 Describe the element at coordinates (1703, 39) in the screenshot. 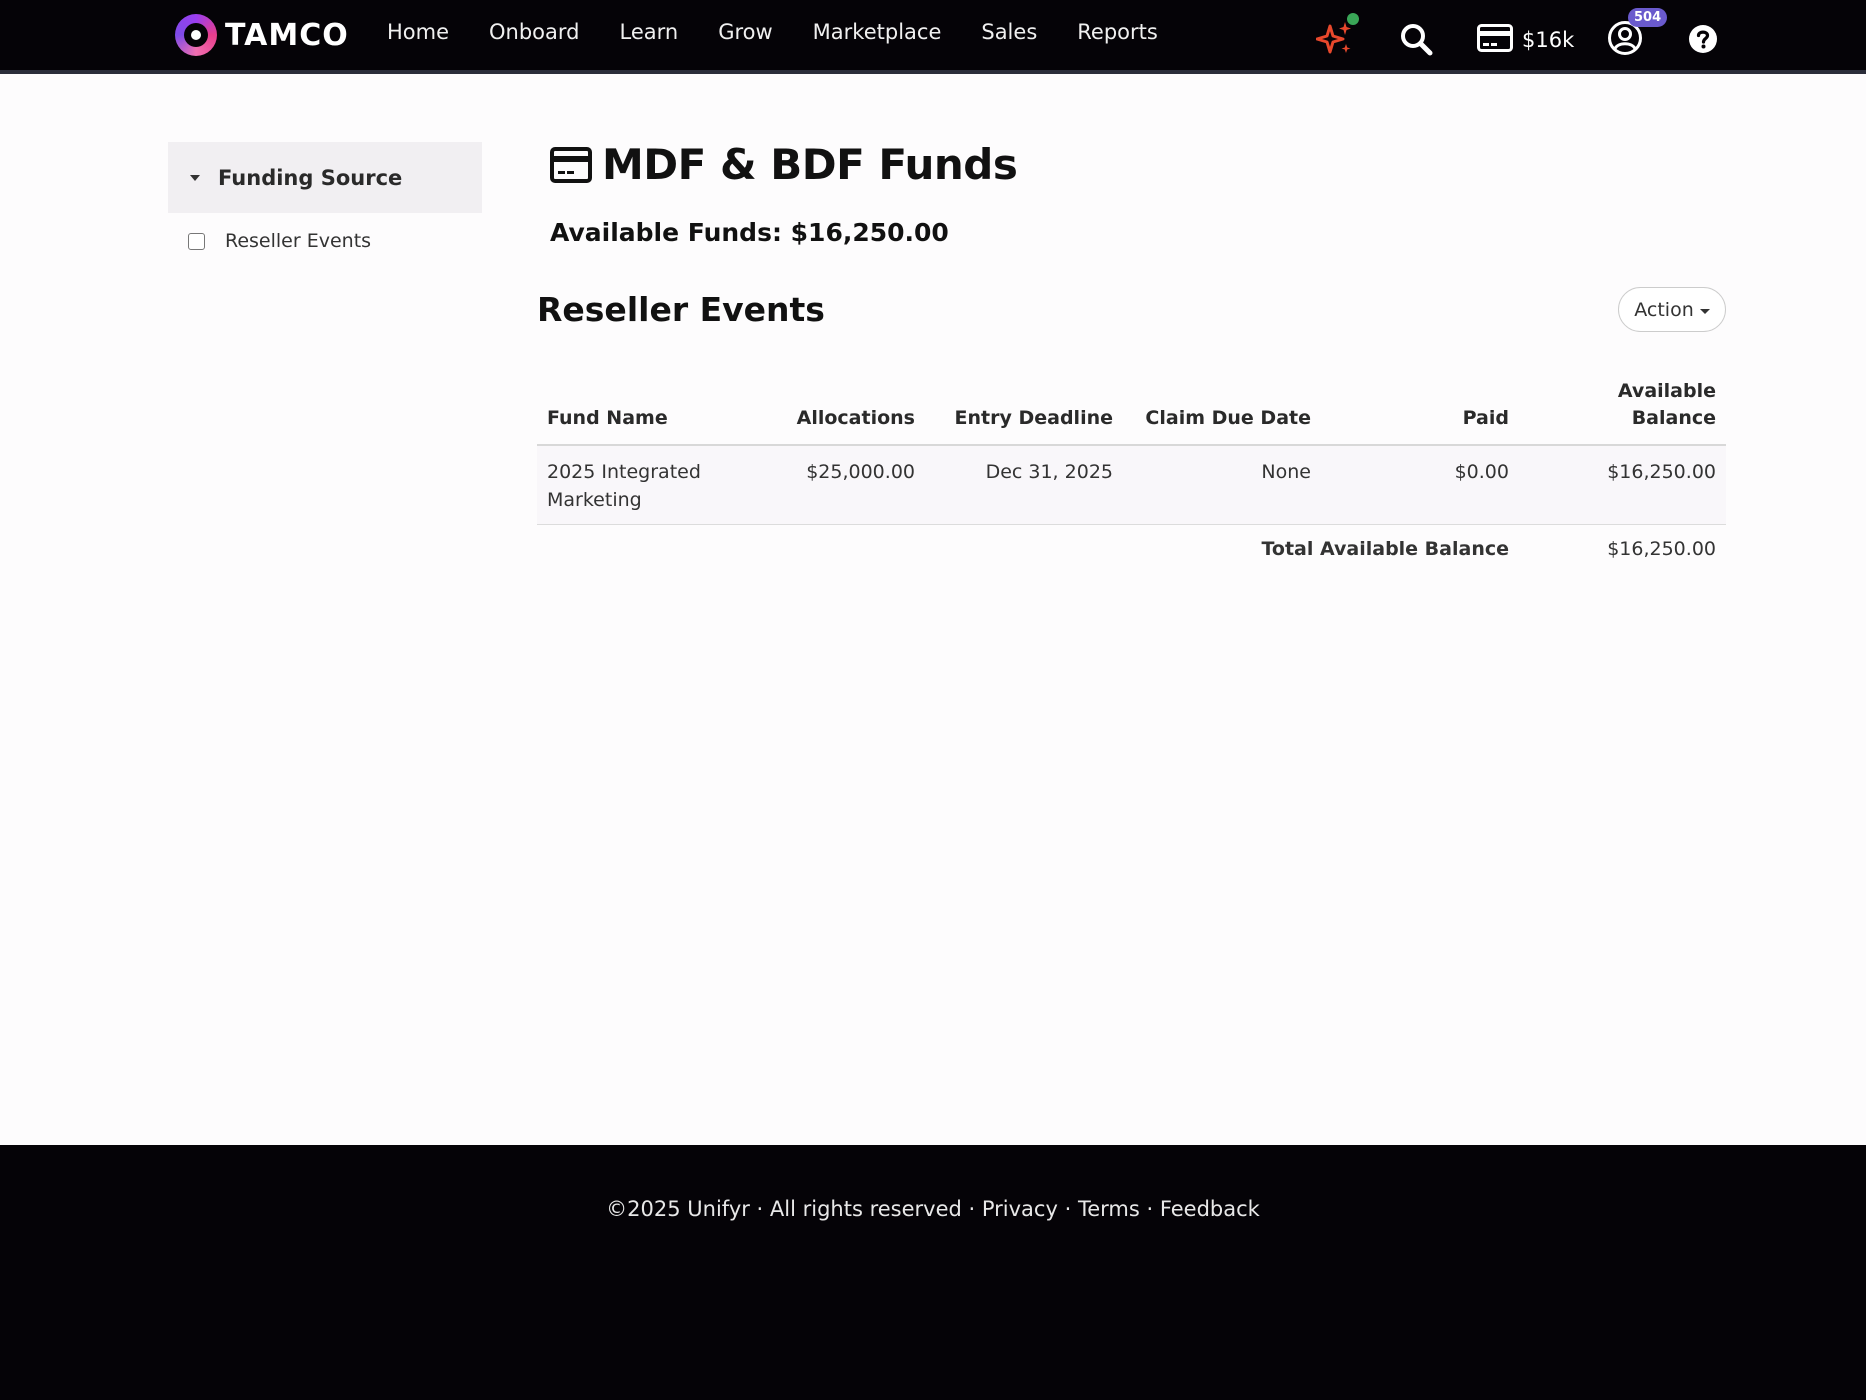

I see `help-icon` at that location.